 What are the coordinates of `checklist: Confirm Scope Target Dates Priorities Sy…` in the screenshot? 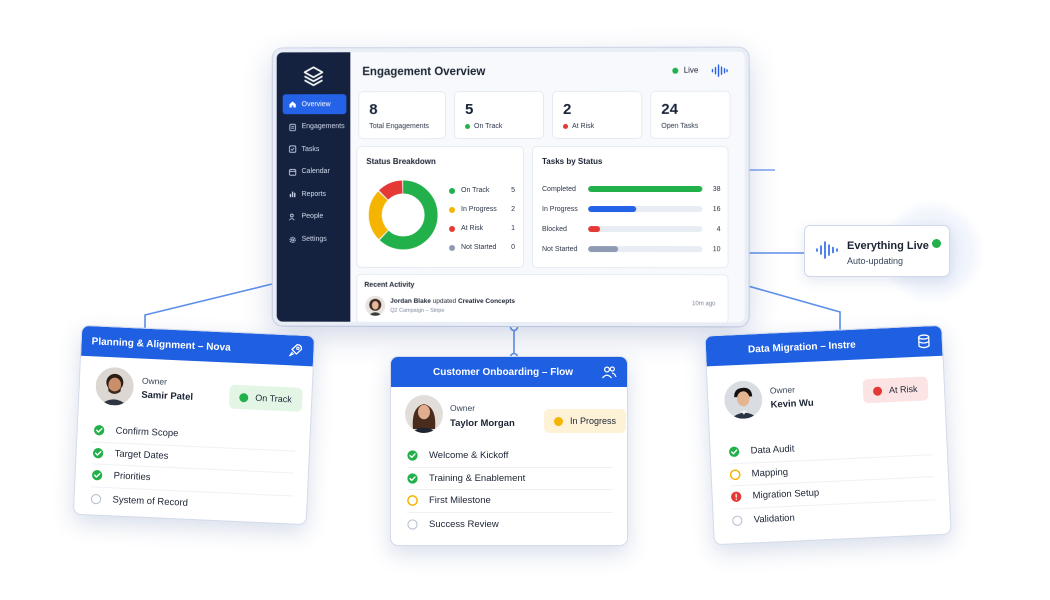 It's located at (193, 468).